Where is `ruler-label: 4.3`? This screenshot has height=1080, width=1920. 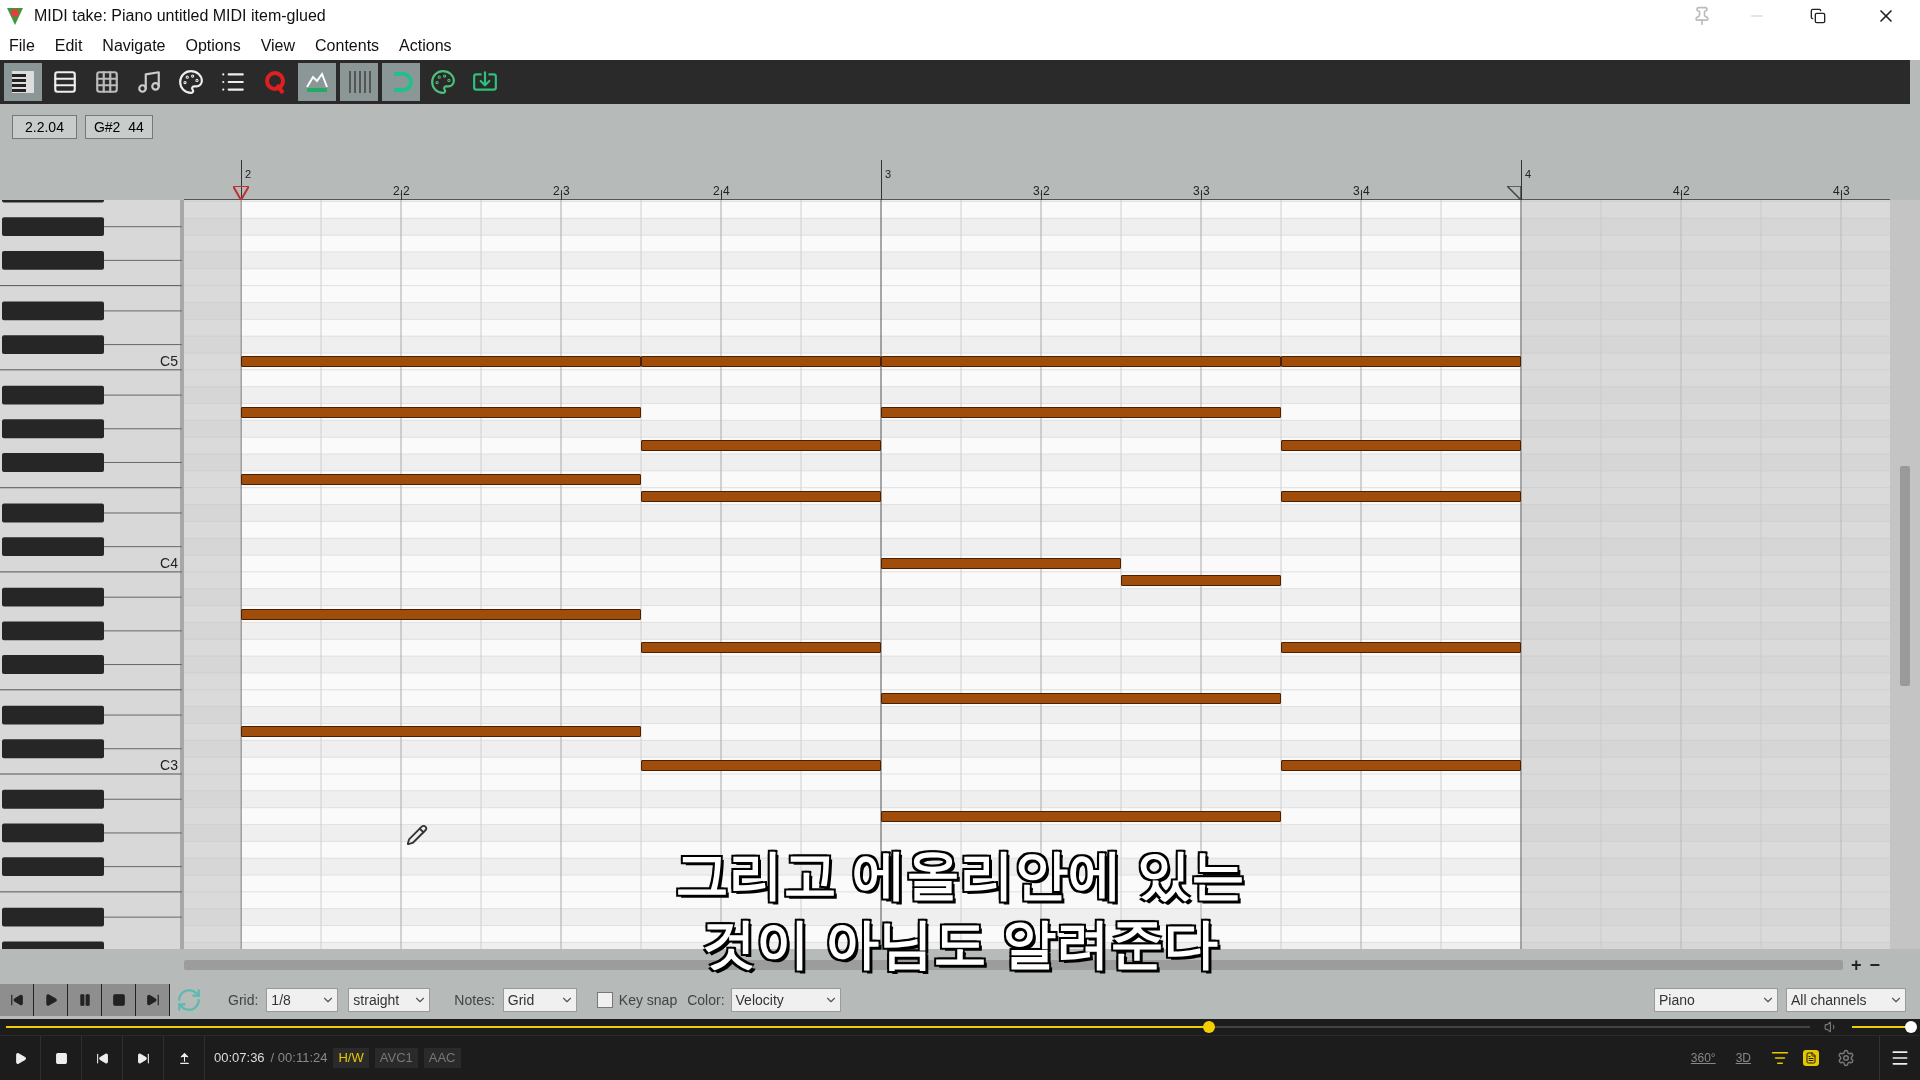 ruler-label: 4.3 is located at coordinates (1841, 191).